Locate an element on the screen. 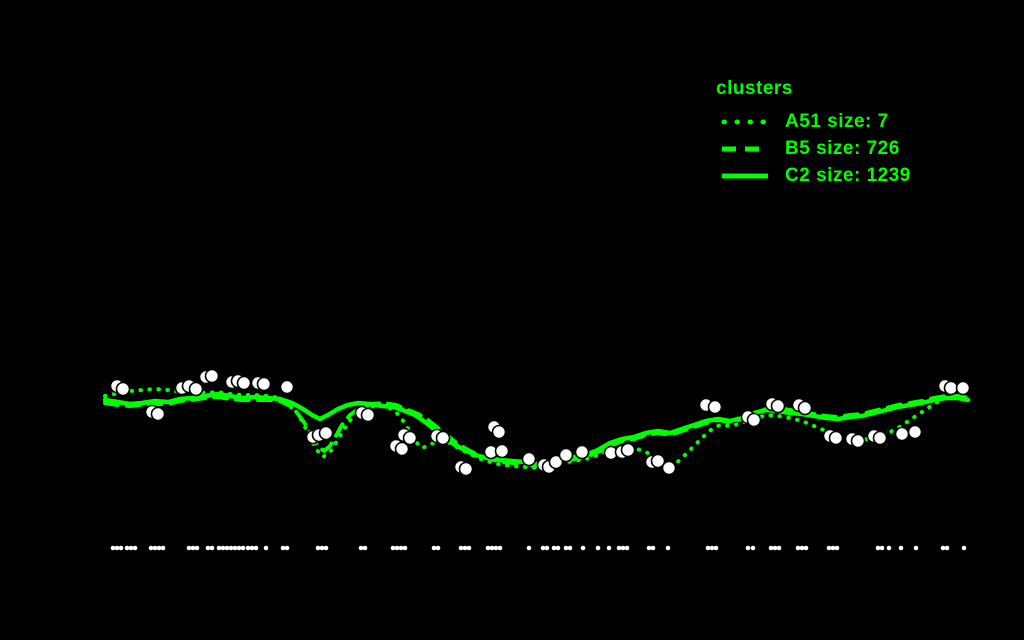 The width and height of the screenshot is (1024, 640). legend-entry-c2: C2 size: 1239 is located at coordinates (813, 175).